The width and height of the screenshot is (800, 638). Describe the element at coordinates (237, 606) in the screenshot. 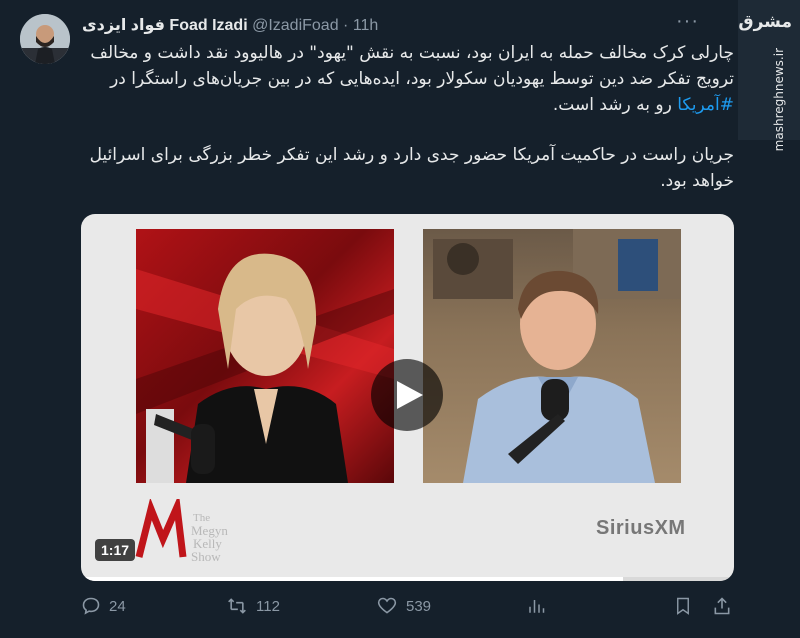

I see `repost-icon` at that location.